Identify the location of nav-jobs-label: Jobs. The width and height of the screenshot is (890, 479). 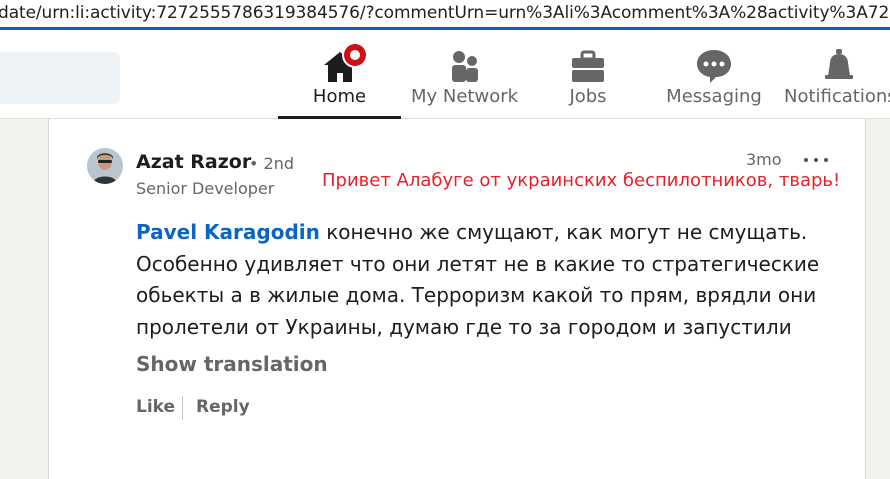
(588, 96).